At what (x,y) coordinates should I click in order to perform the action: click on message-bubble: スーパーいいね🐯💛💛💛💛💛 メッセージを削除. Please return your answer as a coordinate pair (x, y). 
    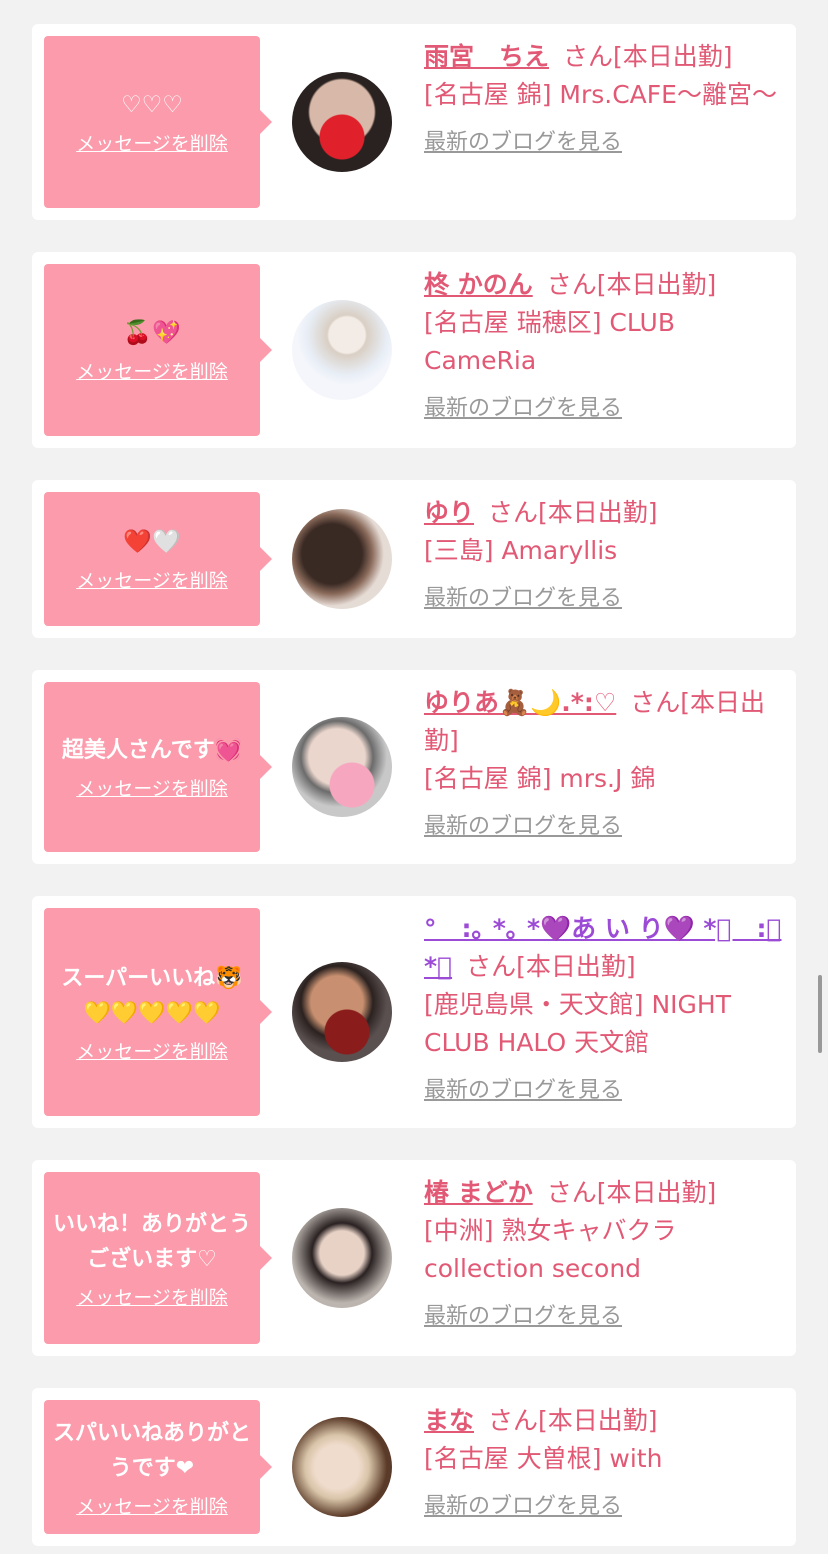
    Looking at the image, I should click on (158, 1012).